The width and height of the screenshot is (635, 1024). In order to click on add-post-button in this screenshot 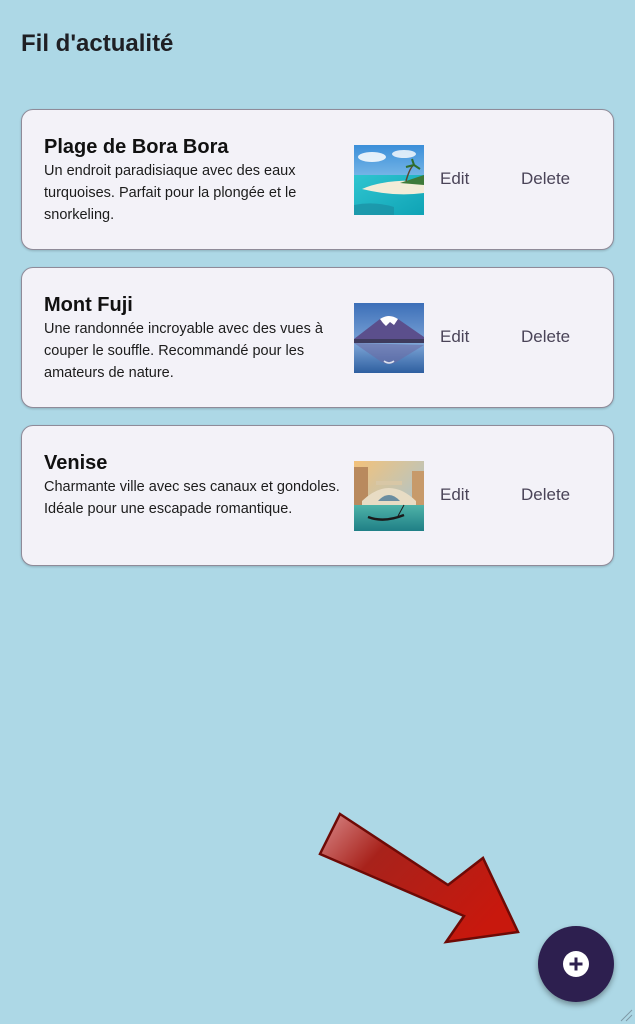, I will do `click(576, 964)`.